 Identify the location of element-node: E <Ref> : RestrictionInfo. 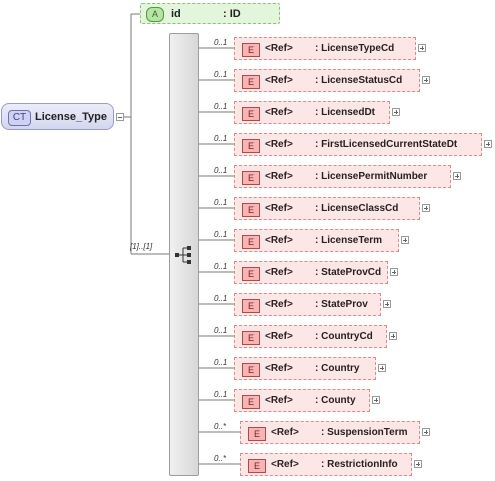
(326, 464).